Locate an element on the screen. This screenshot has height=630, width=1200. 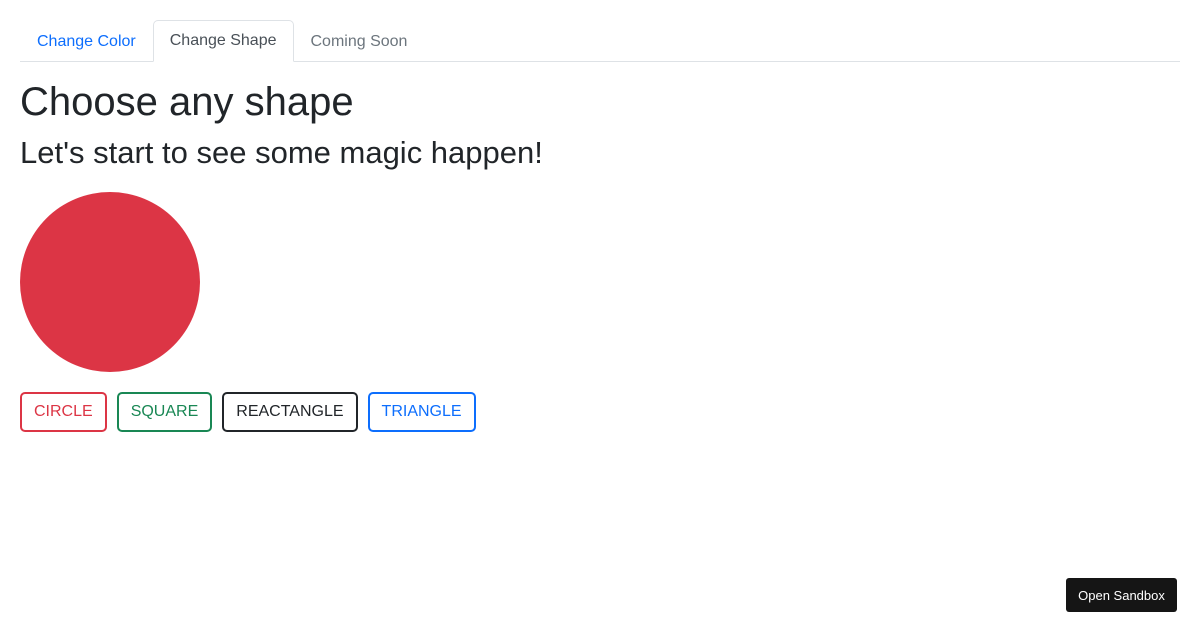
circle-button: CIRCLE is located at coordinates (63, 412).